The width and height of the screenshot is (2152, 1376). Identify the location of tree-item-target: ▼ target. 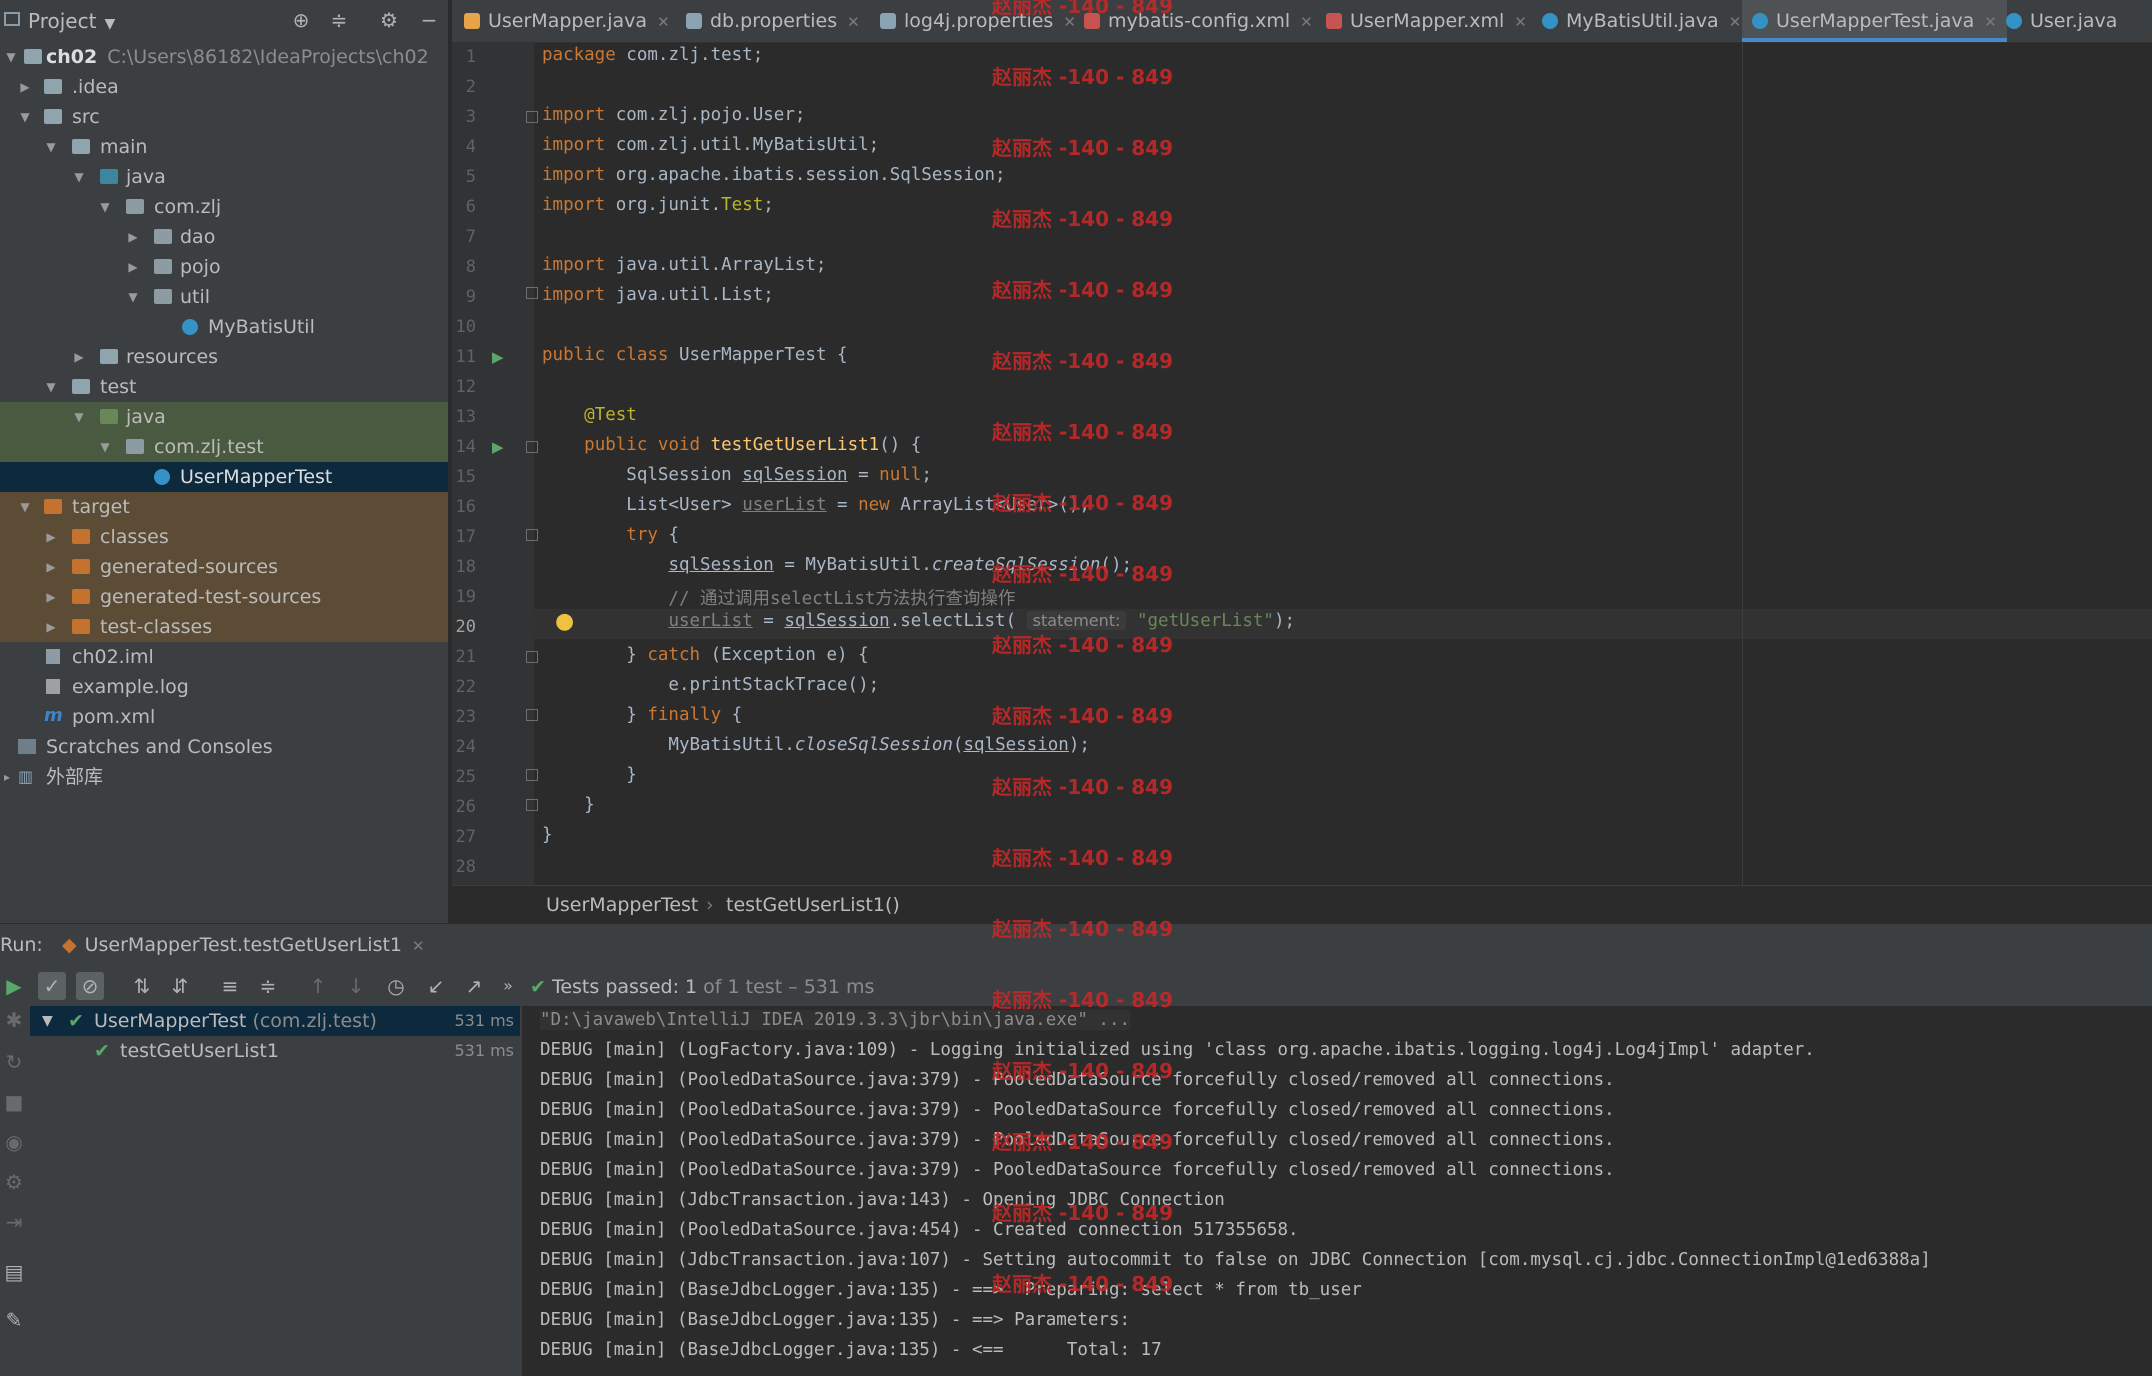
(224, 507).